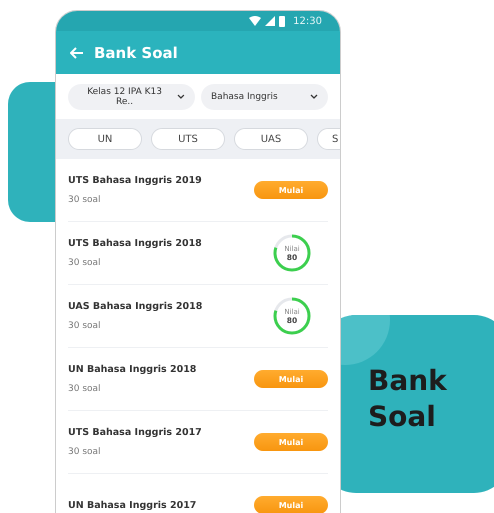  Describe the element at coordinates (135, 306) in the screenshot. I see `exam-title: UAS Bahasa Inggris 2018` at that location.